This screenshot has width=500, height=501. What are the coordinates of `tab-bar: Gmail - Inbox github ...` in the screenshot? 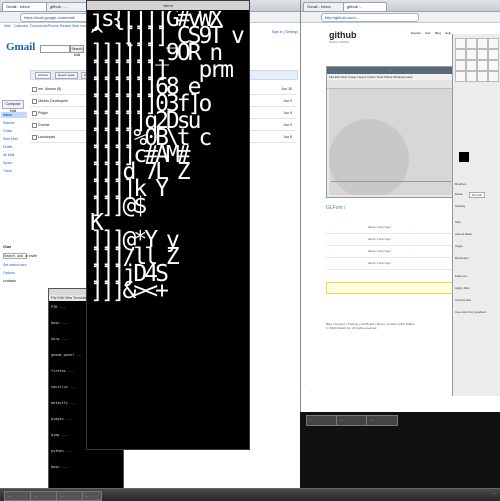 It's located at (400, 6).